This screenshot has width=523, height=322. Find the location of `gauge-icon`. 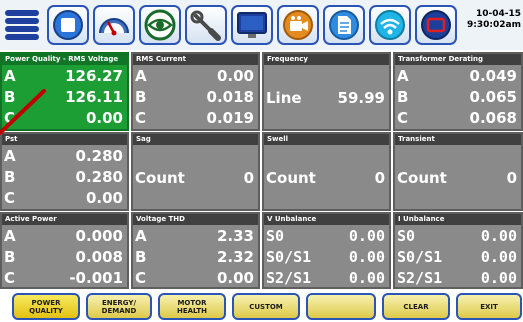

gauge-icon is located at coordinates (114, 27).